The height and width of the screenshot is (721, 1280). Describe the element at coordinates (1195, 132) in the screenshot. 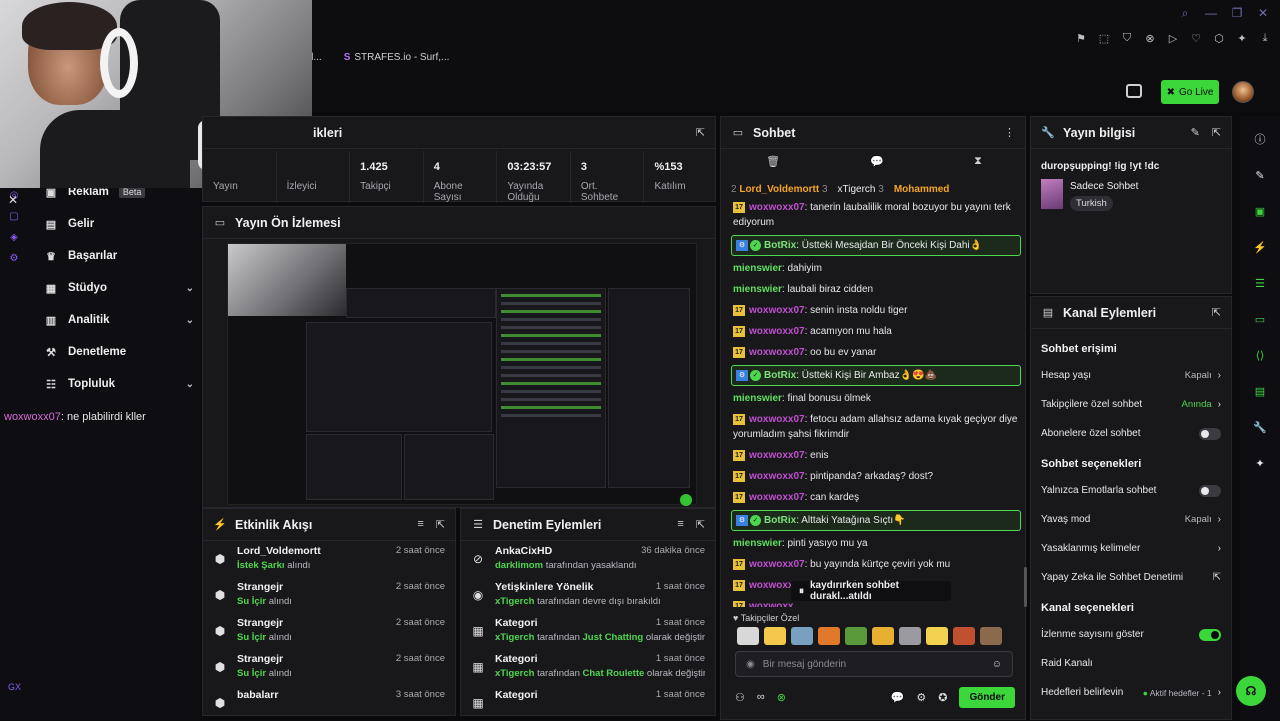

I see `edit-icon: ✎` at that location.